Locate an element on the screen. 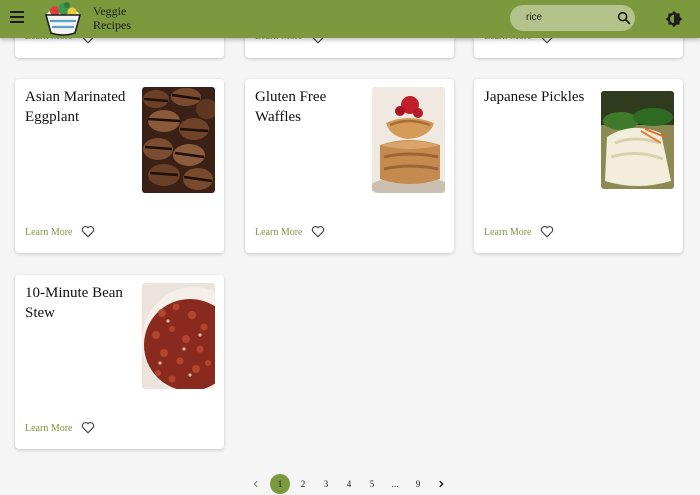 The height and width of the screenshot is (495, 700). grilled-eggplant-photo is located at coordinates (178, 140).